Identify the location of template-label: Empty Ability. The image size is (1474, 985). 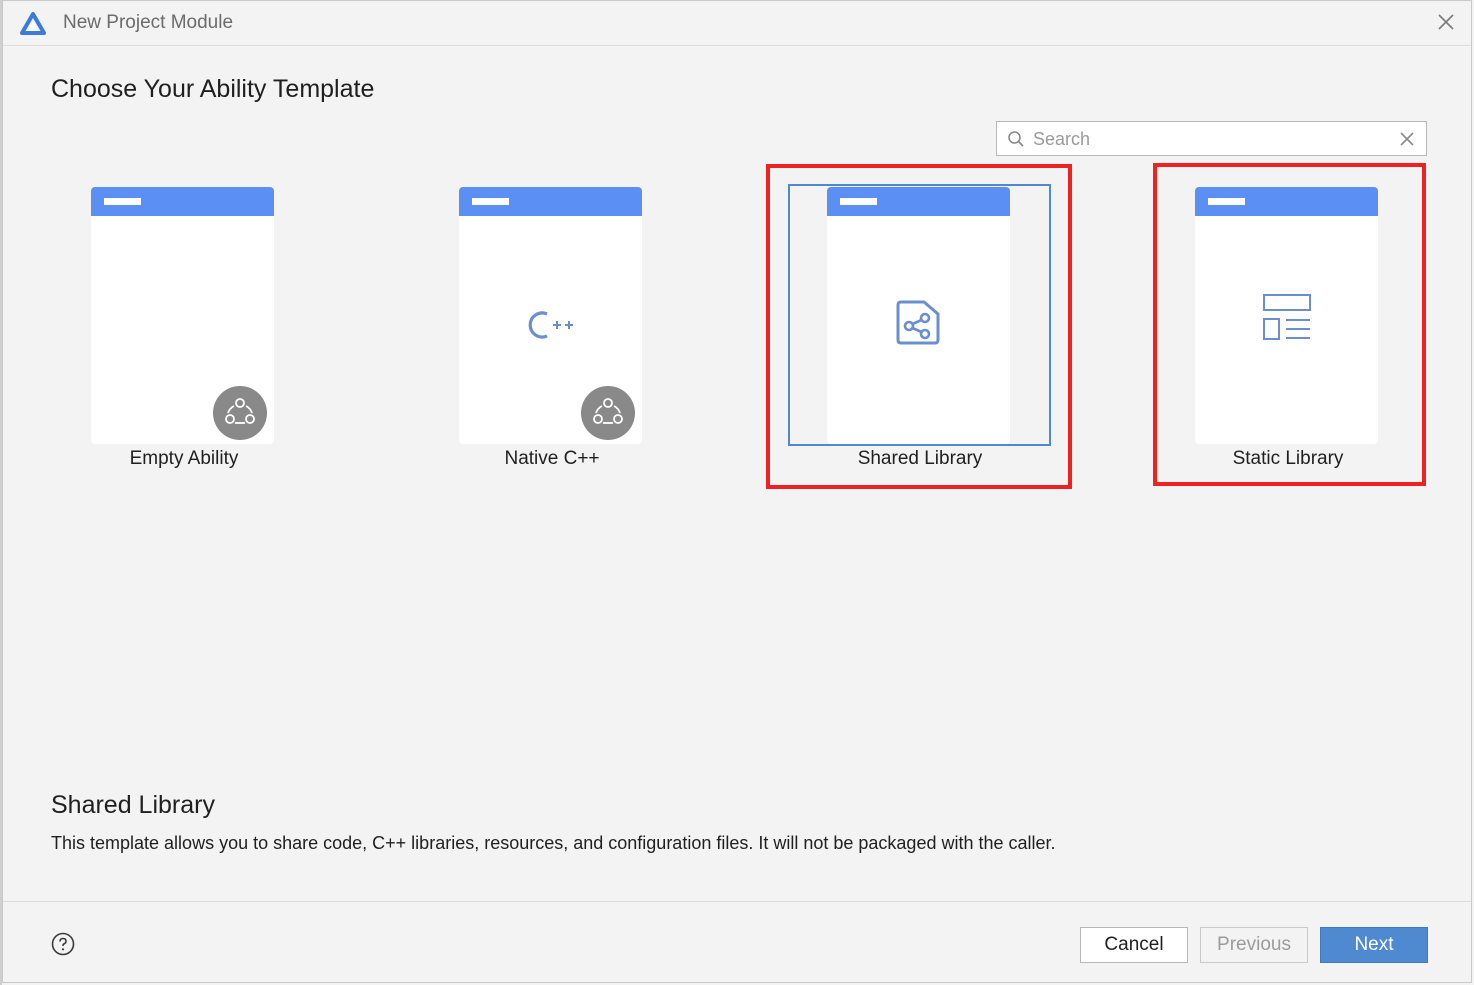
(184, 458).